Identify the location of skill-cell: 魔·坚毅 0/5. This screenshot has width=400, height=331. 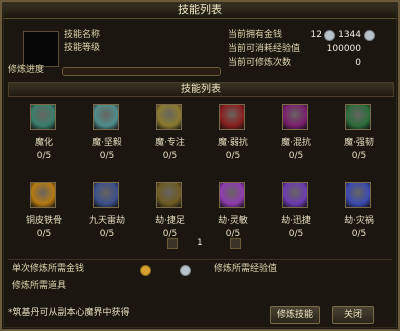
(107, 133).